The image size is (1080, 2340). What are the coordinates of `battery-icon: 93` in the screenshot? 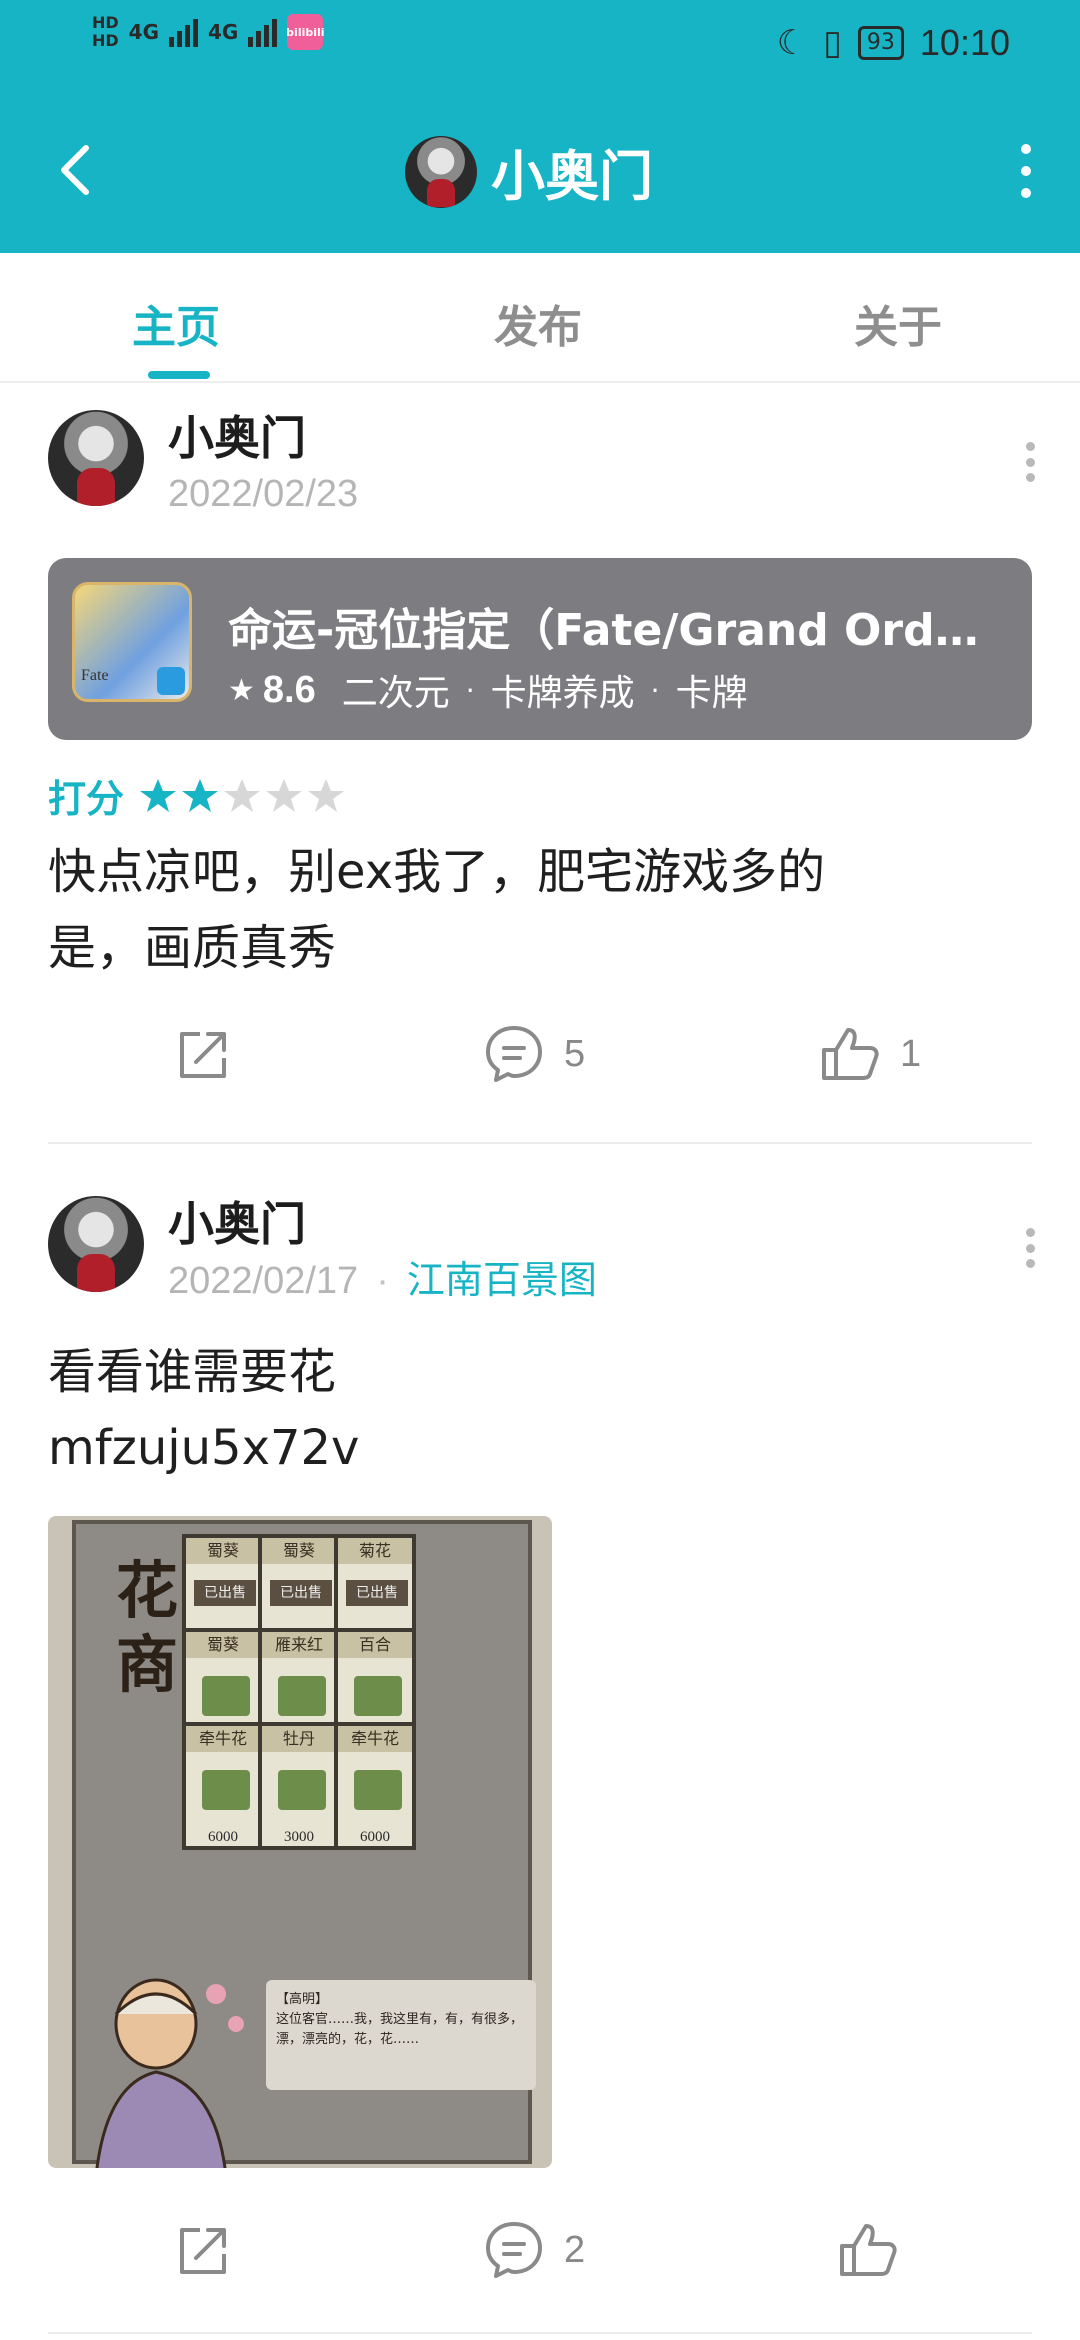 It's located at (880, 43).